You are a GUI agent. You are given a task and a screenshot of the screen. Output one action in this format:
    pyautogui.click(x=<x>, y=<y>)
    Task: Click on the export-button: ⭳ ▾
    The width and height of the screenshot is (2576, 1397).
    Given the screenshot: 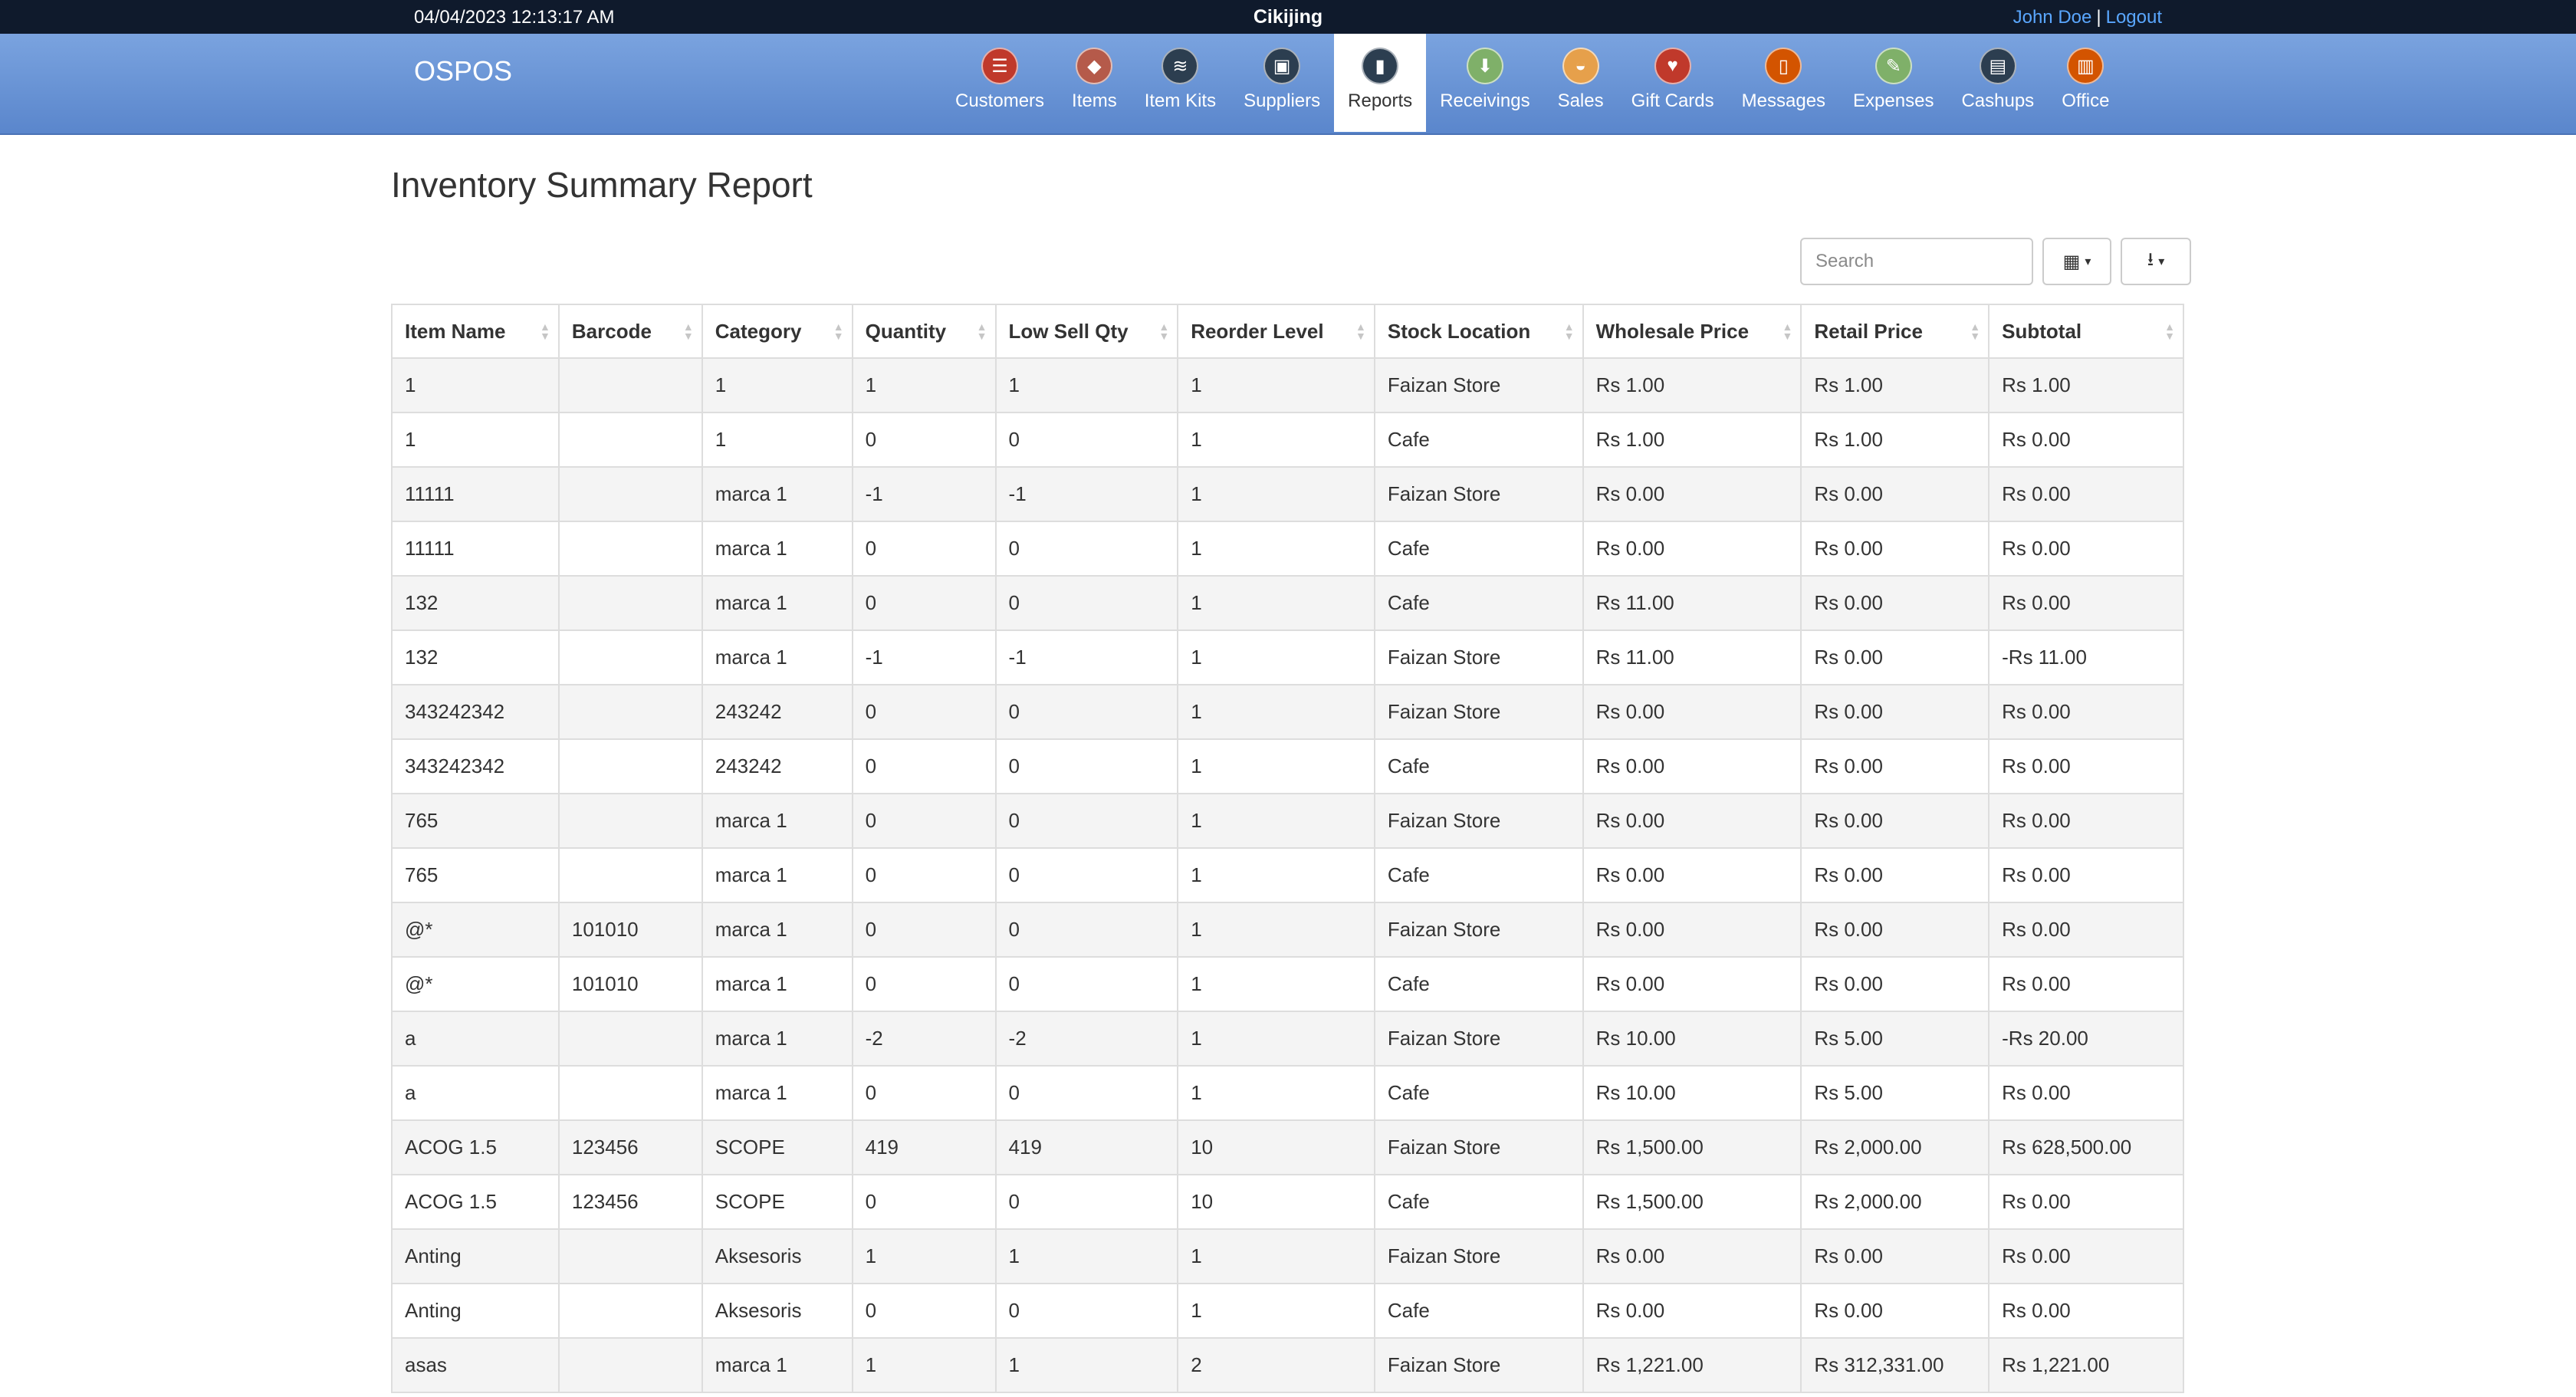 What is the action you would take?
    pyautogui.click(x=2156, y=261)
    